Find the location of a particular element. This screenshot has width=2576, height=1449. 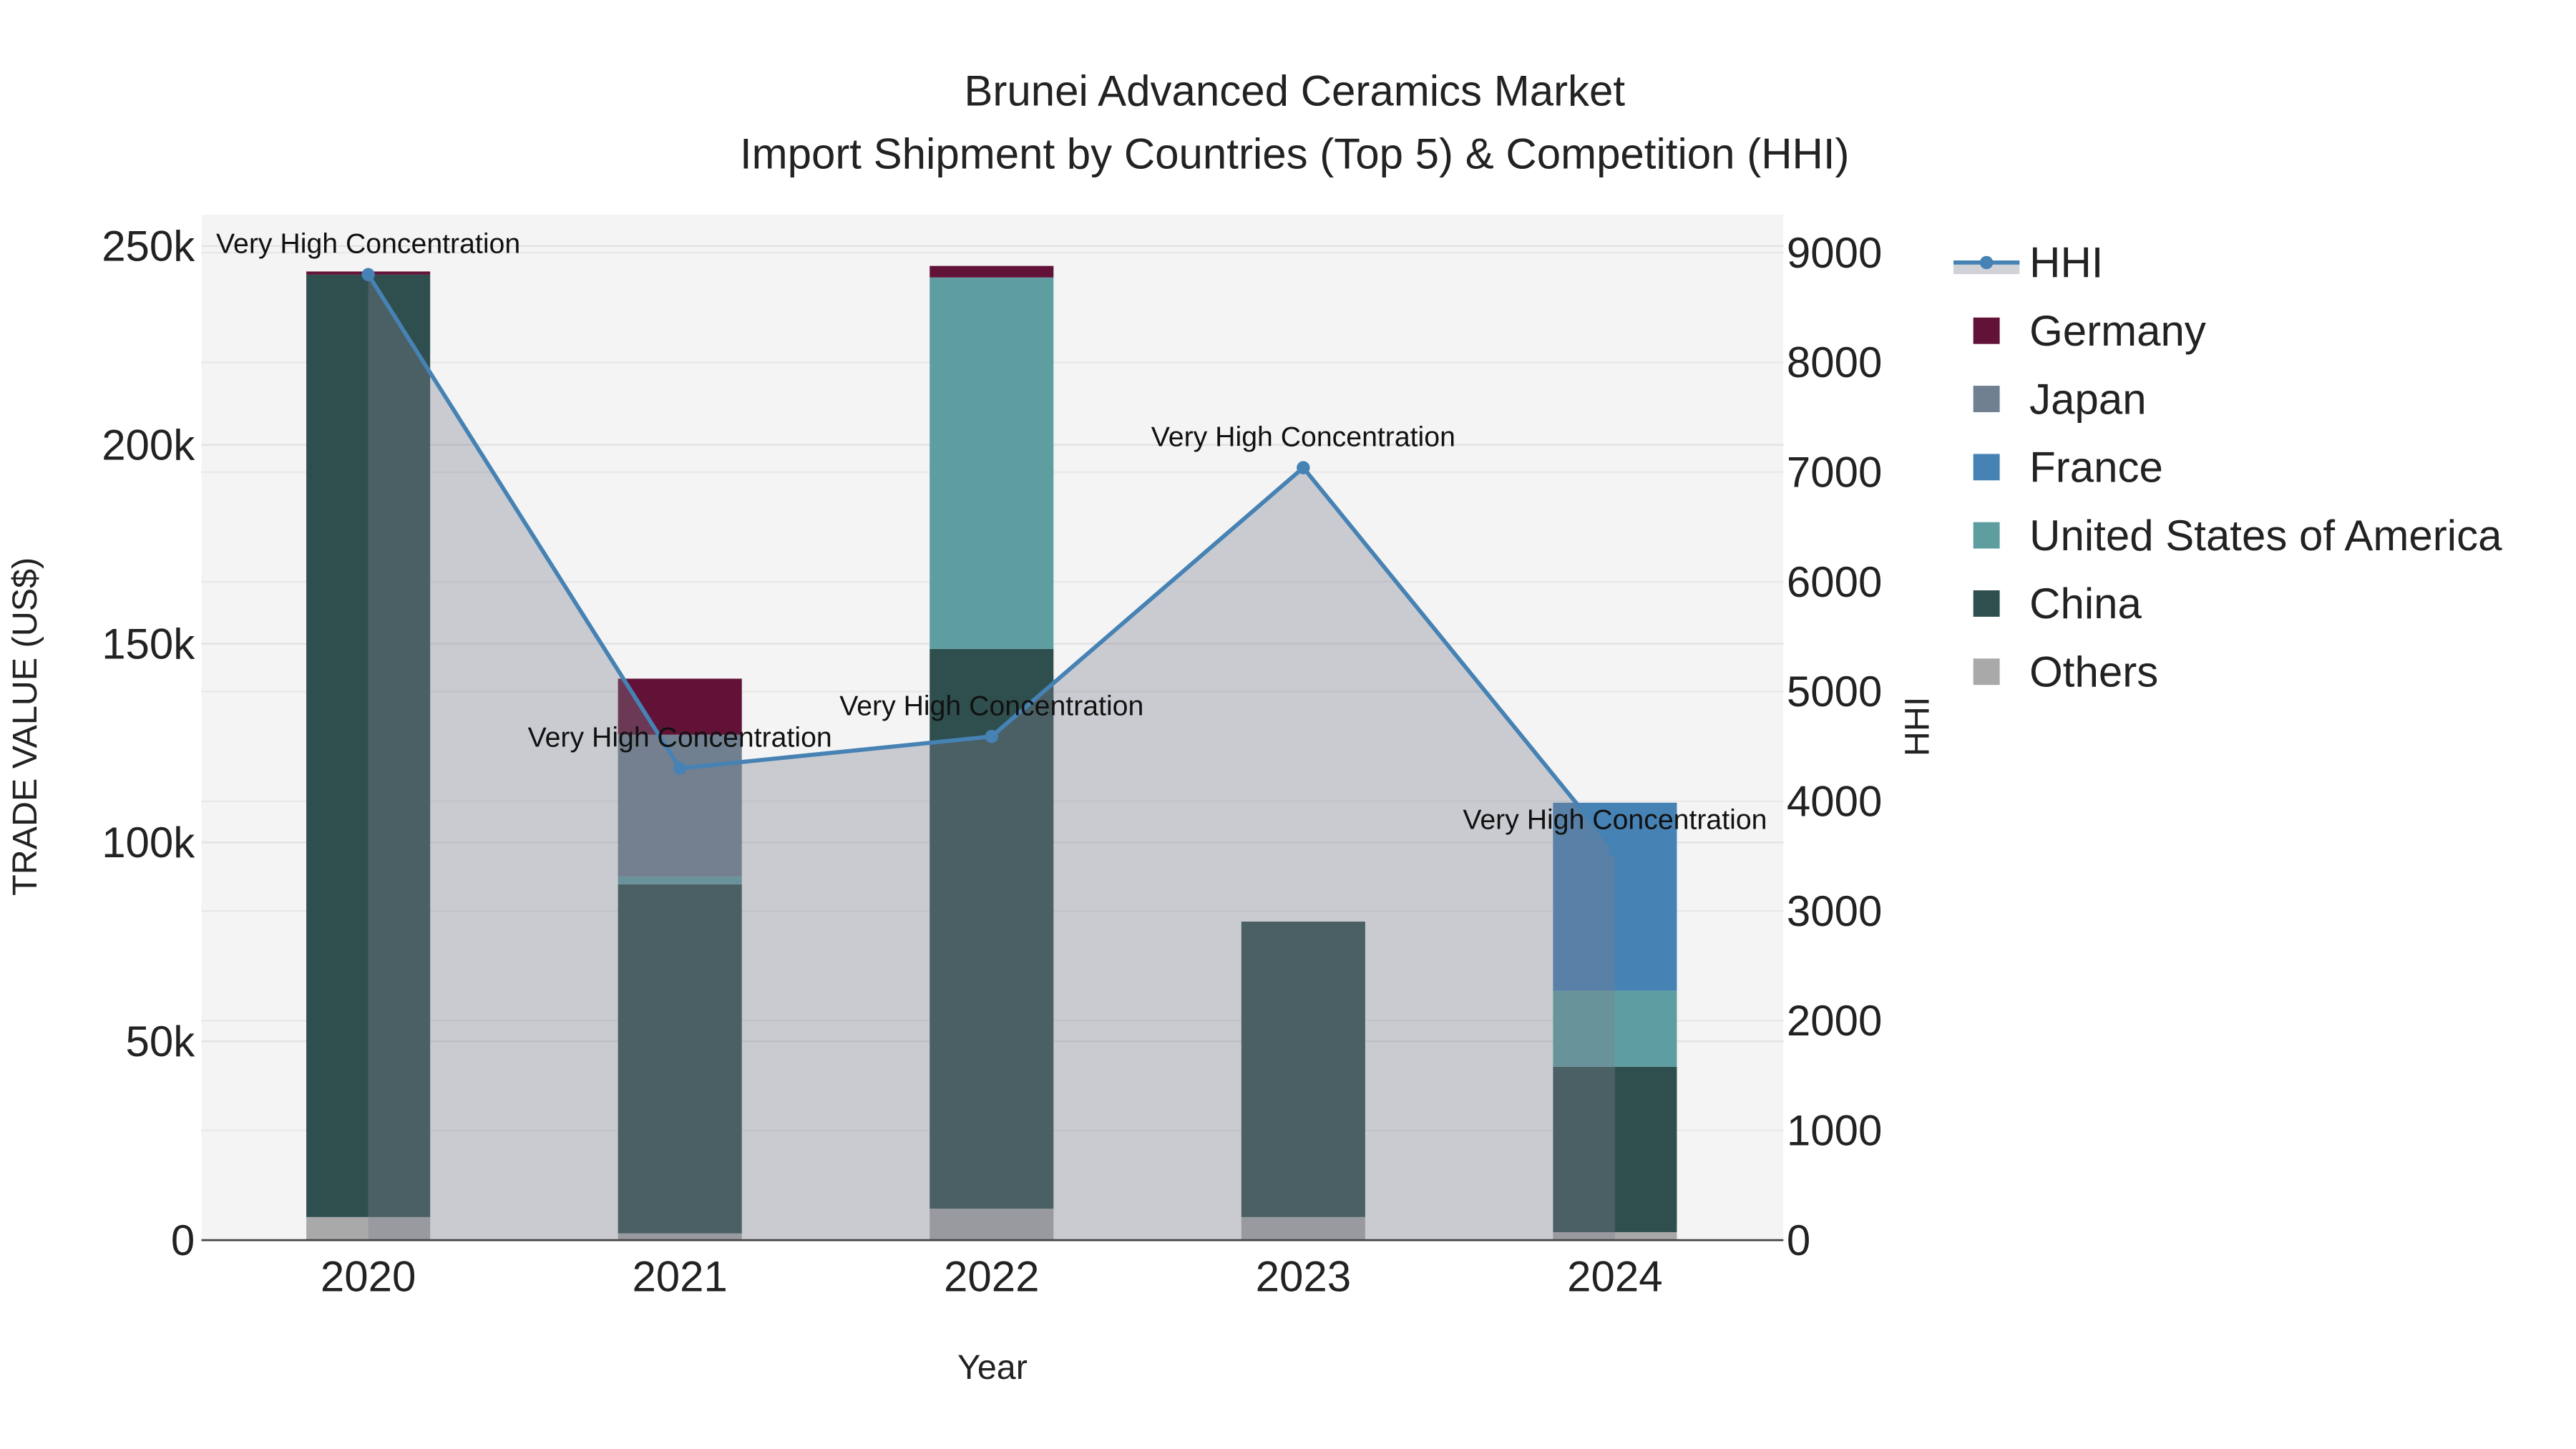

x-tick-label: 2021 is located at coordinates (679, 1277).